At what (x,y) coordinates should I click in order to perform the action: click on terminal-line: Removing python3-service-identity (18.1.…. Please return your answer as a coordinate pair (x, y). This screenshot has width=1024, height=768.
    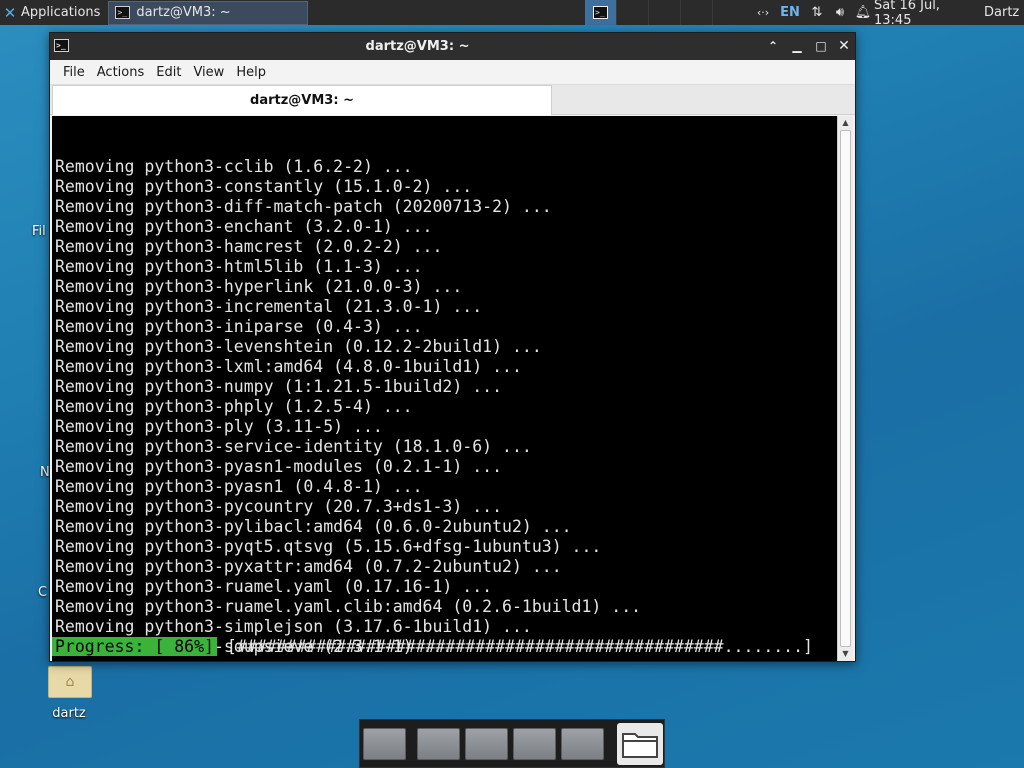
    Looking at the image, I should click on (293, 446).